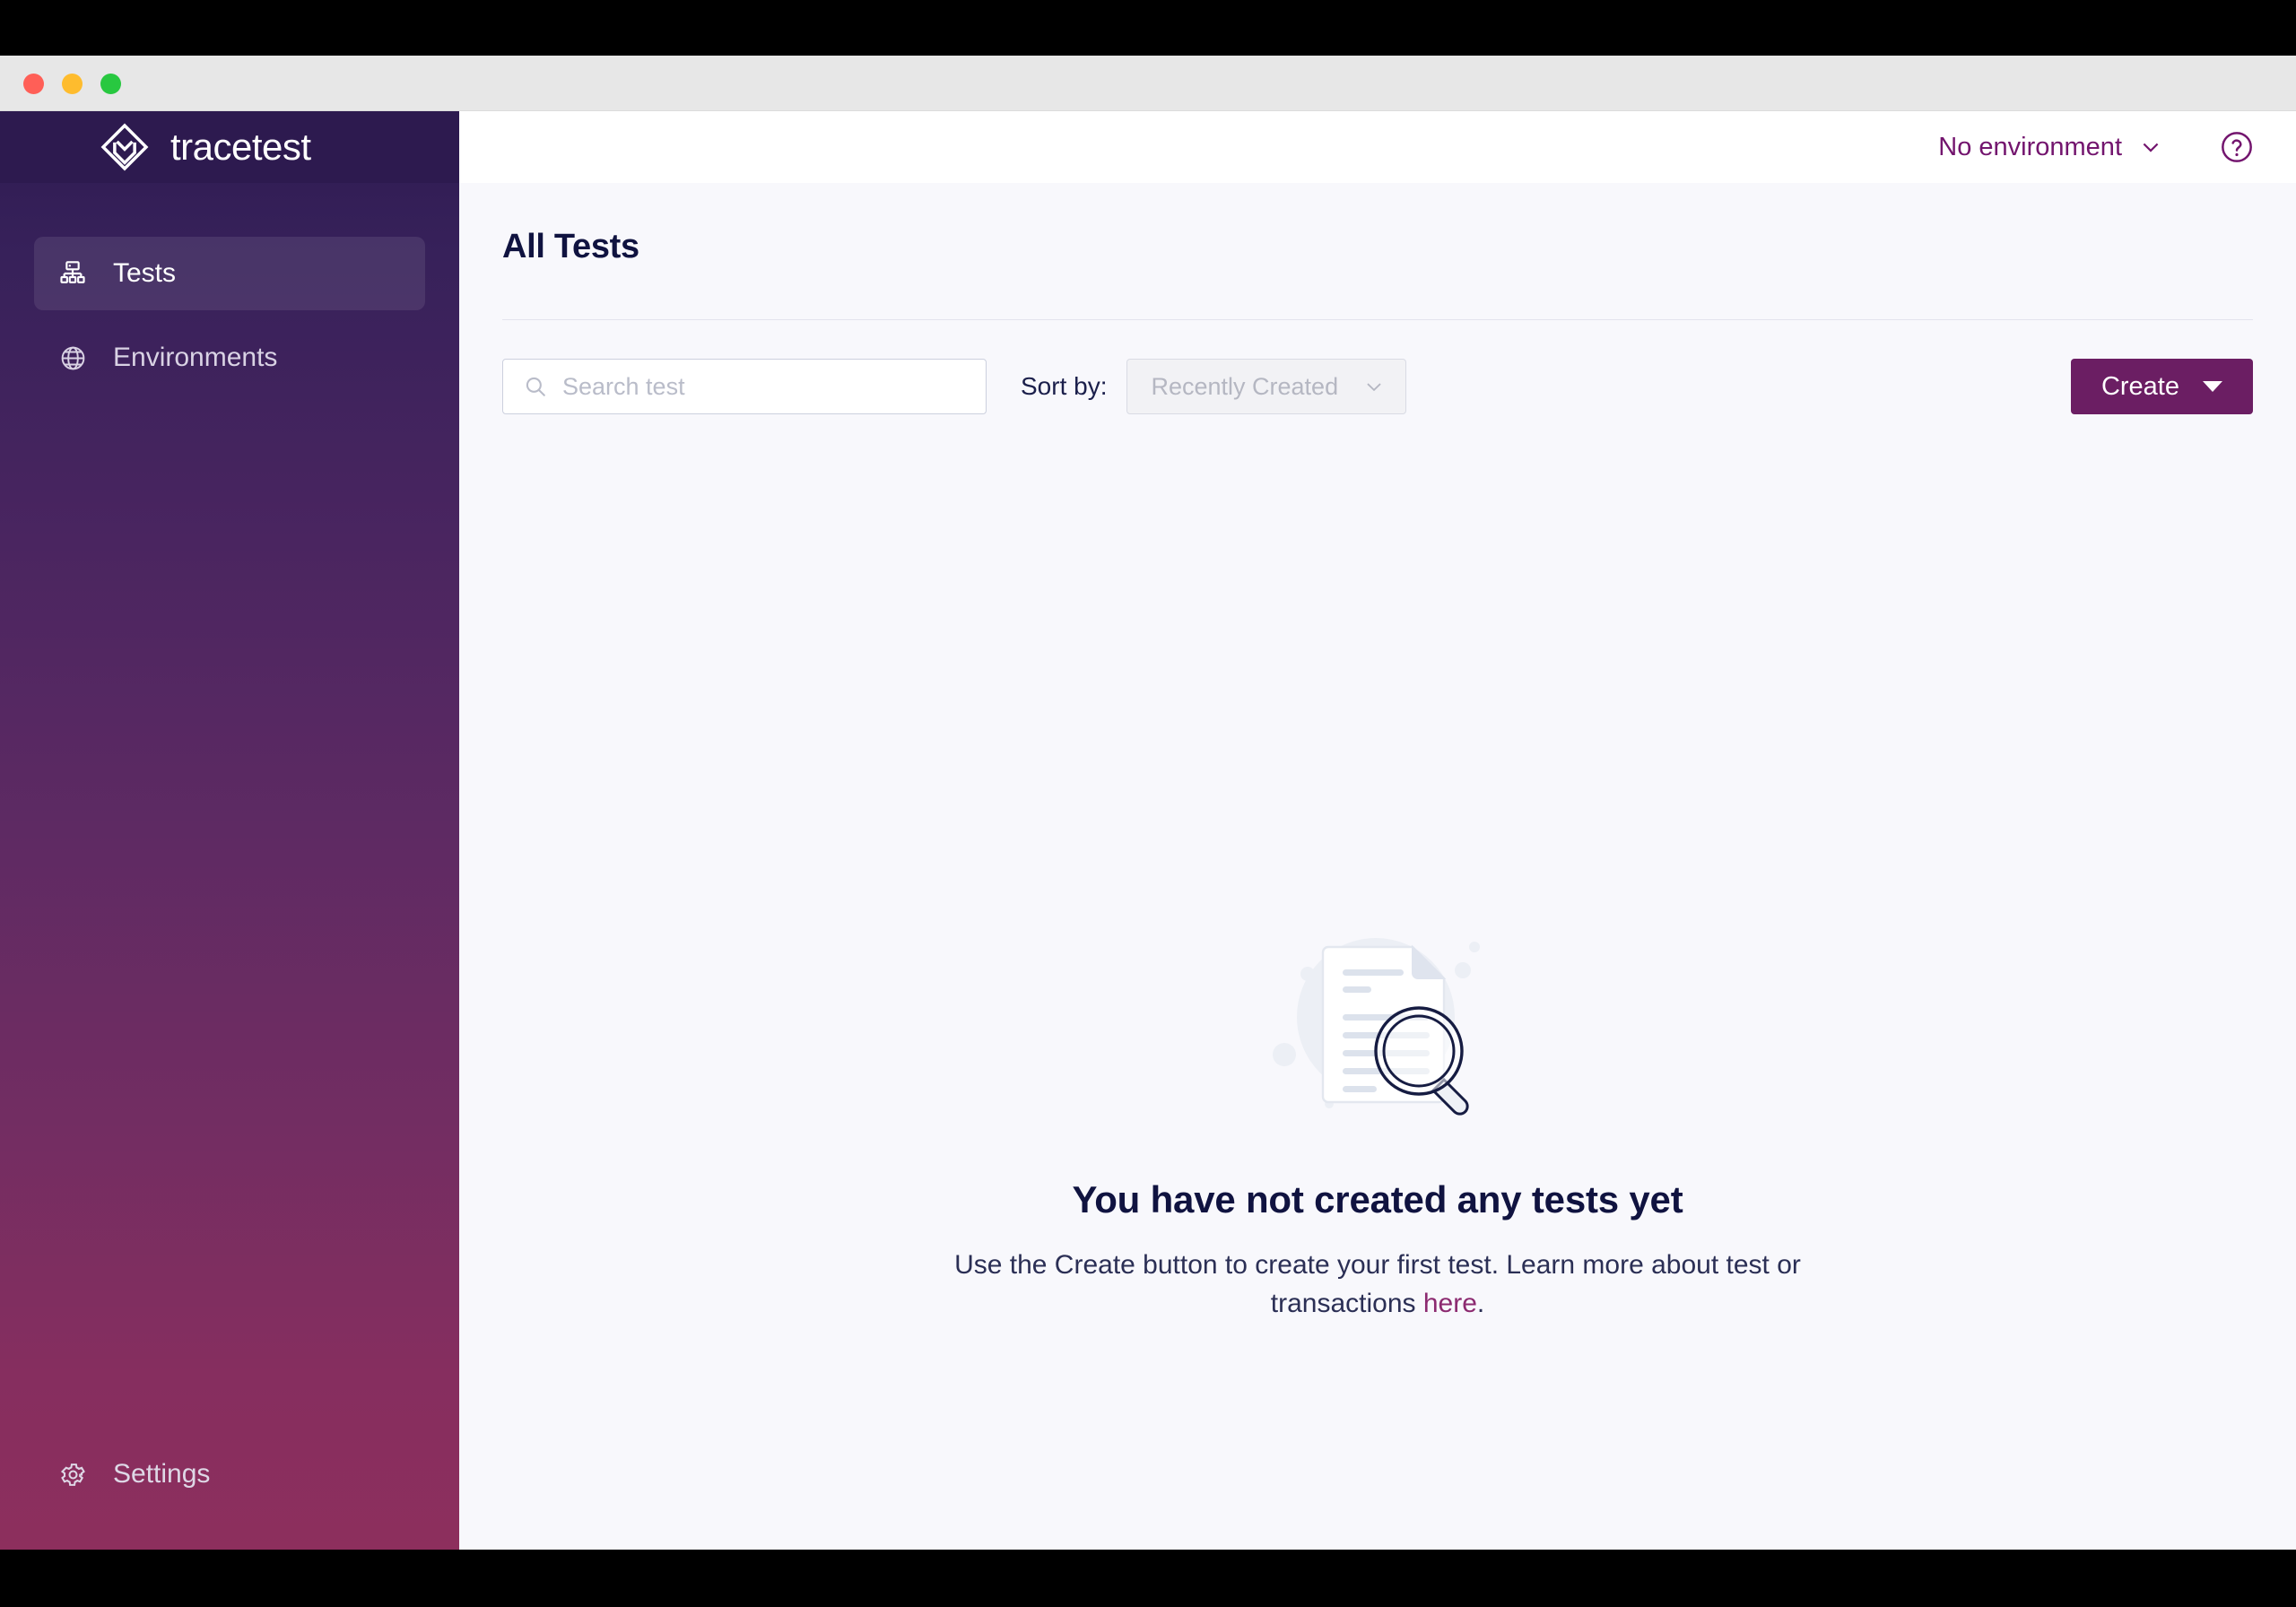 The height and width of the screenshot is (1607, 2296). Describe the element at coordinates (72, 1475) in the screenshot. I see `gear-icon` at that location.